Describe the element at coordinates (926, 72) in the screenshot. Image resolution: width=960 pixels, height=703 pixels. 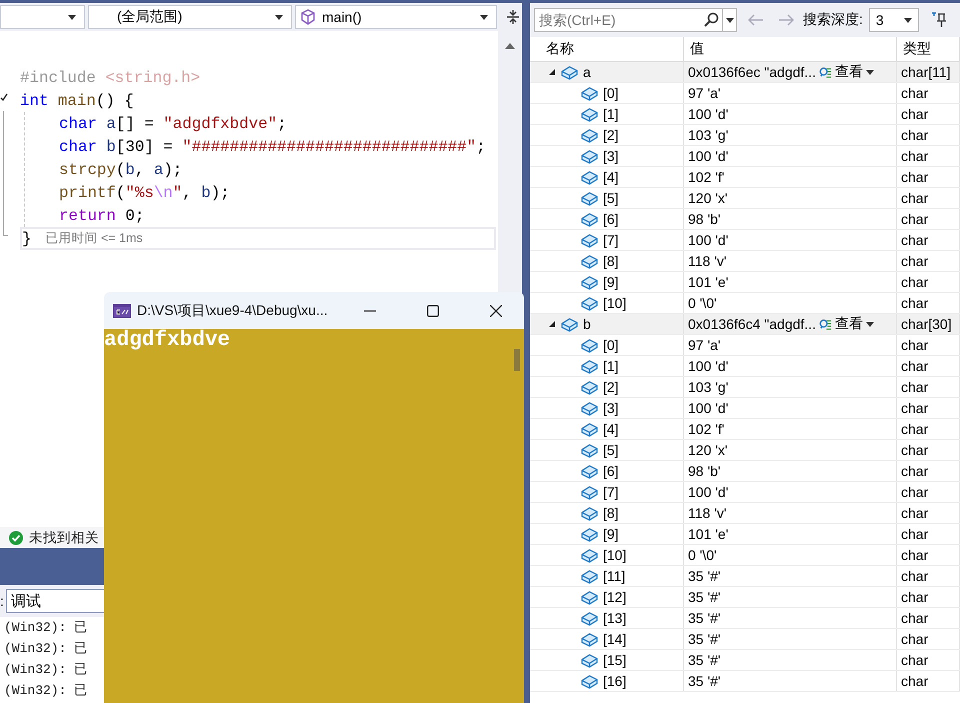
I see `variable-type: char[11]` at that location.